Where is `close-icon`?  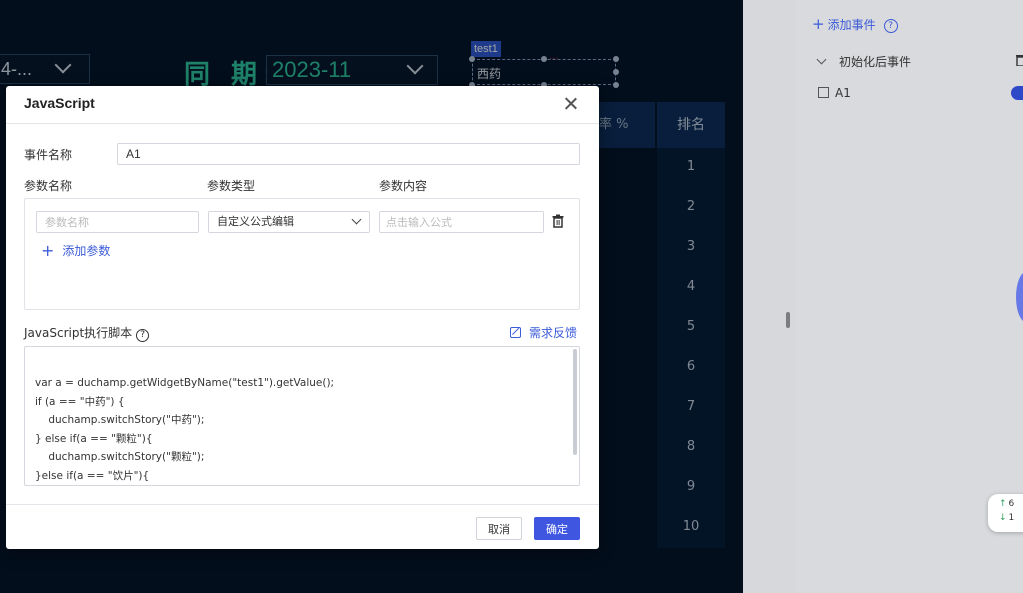
close-icon is located at coordinates (571, 104).